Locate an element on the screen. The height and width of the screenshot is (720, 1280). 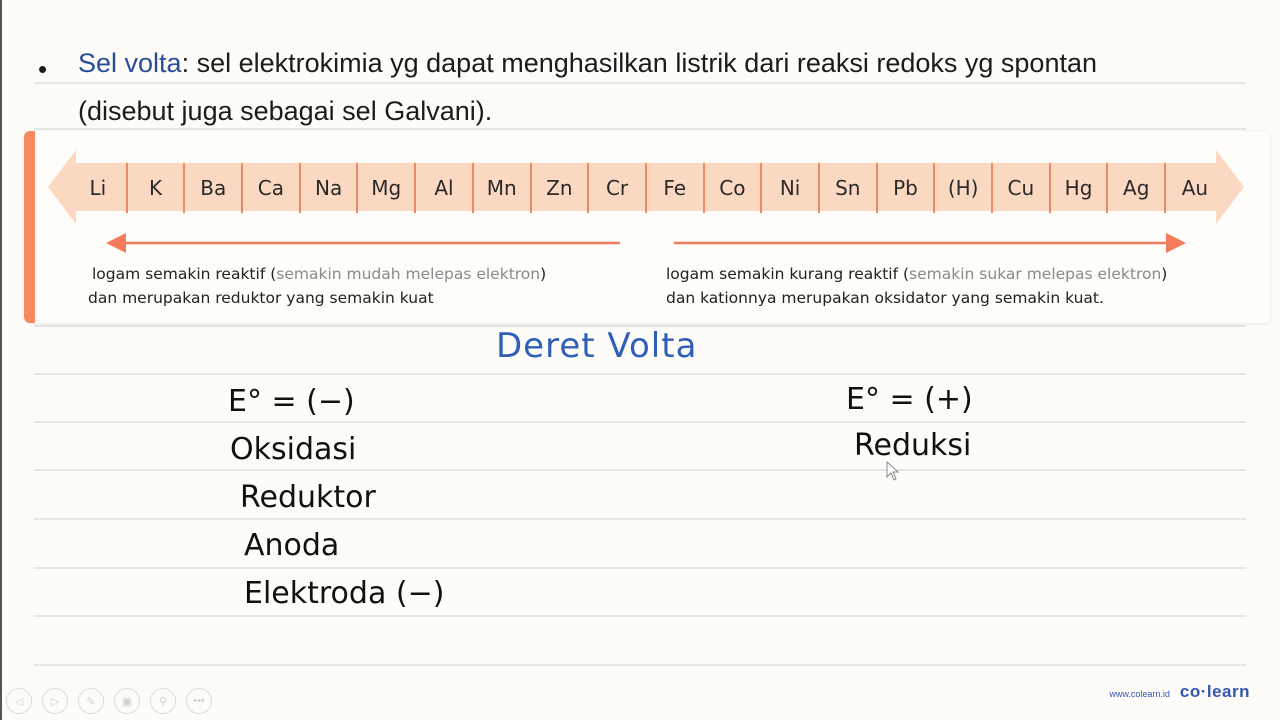
more-button: ••• is located at coordinates (199, 701).